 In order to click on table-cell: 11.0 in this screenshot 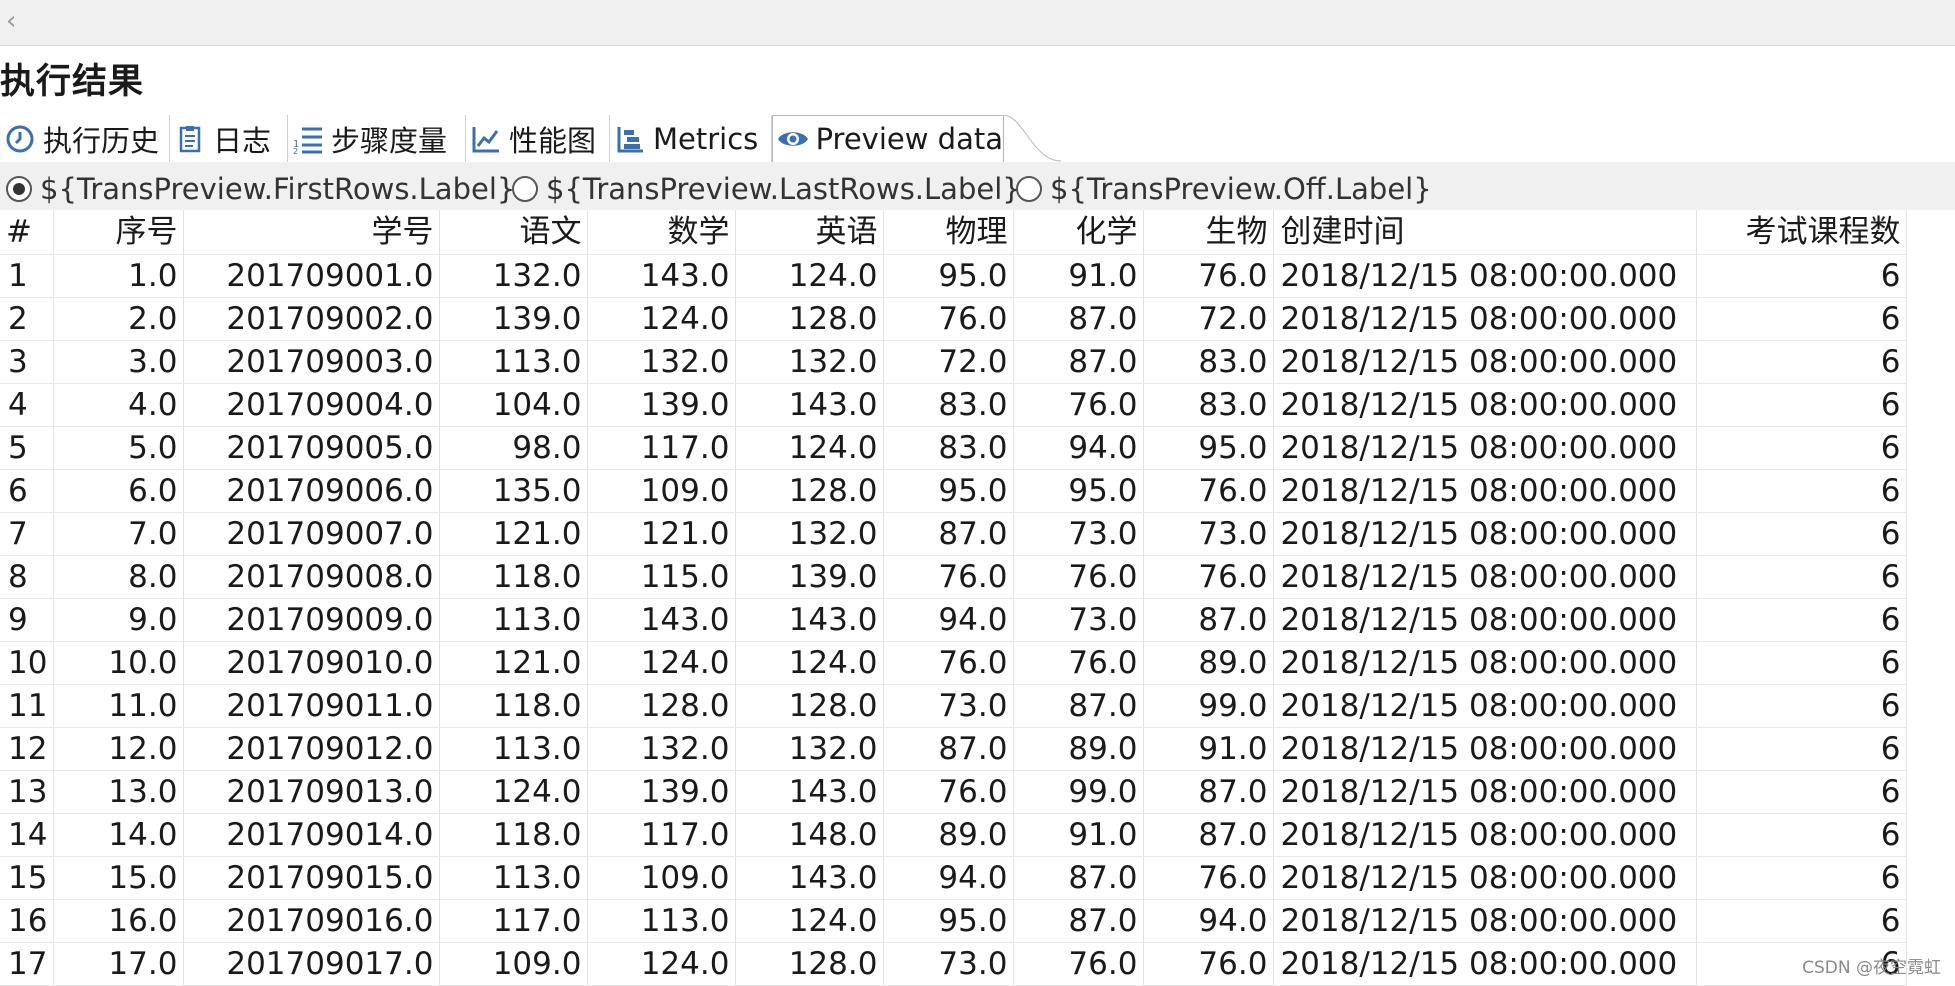, I will do `click(119, 706)`.